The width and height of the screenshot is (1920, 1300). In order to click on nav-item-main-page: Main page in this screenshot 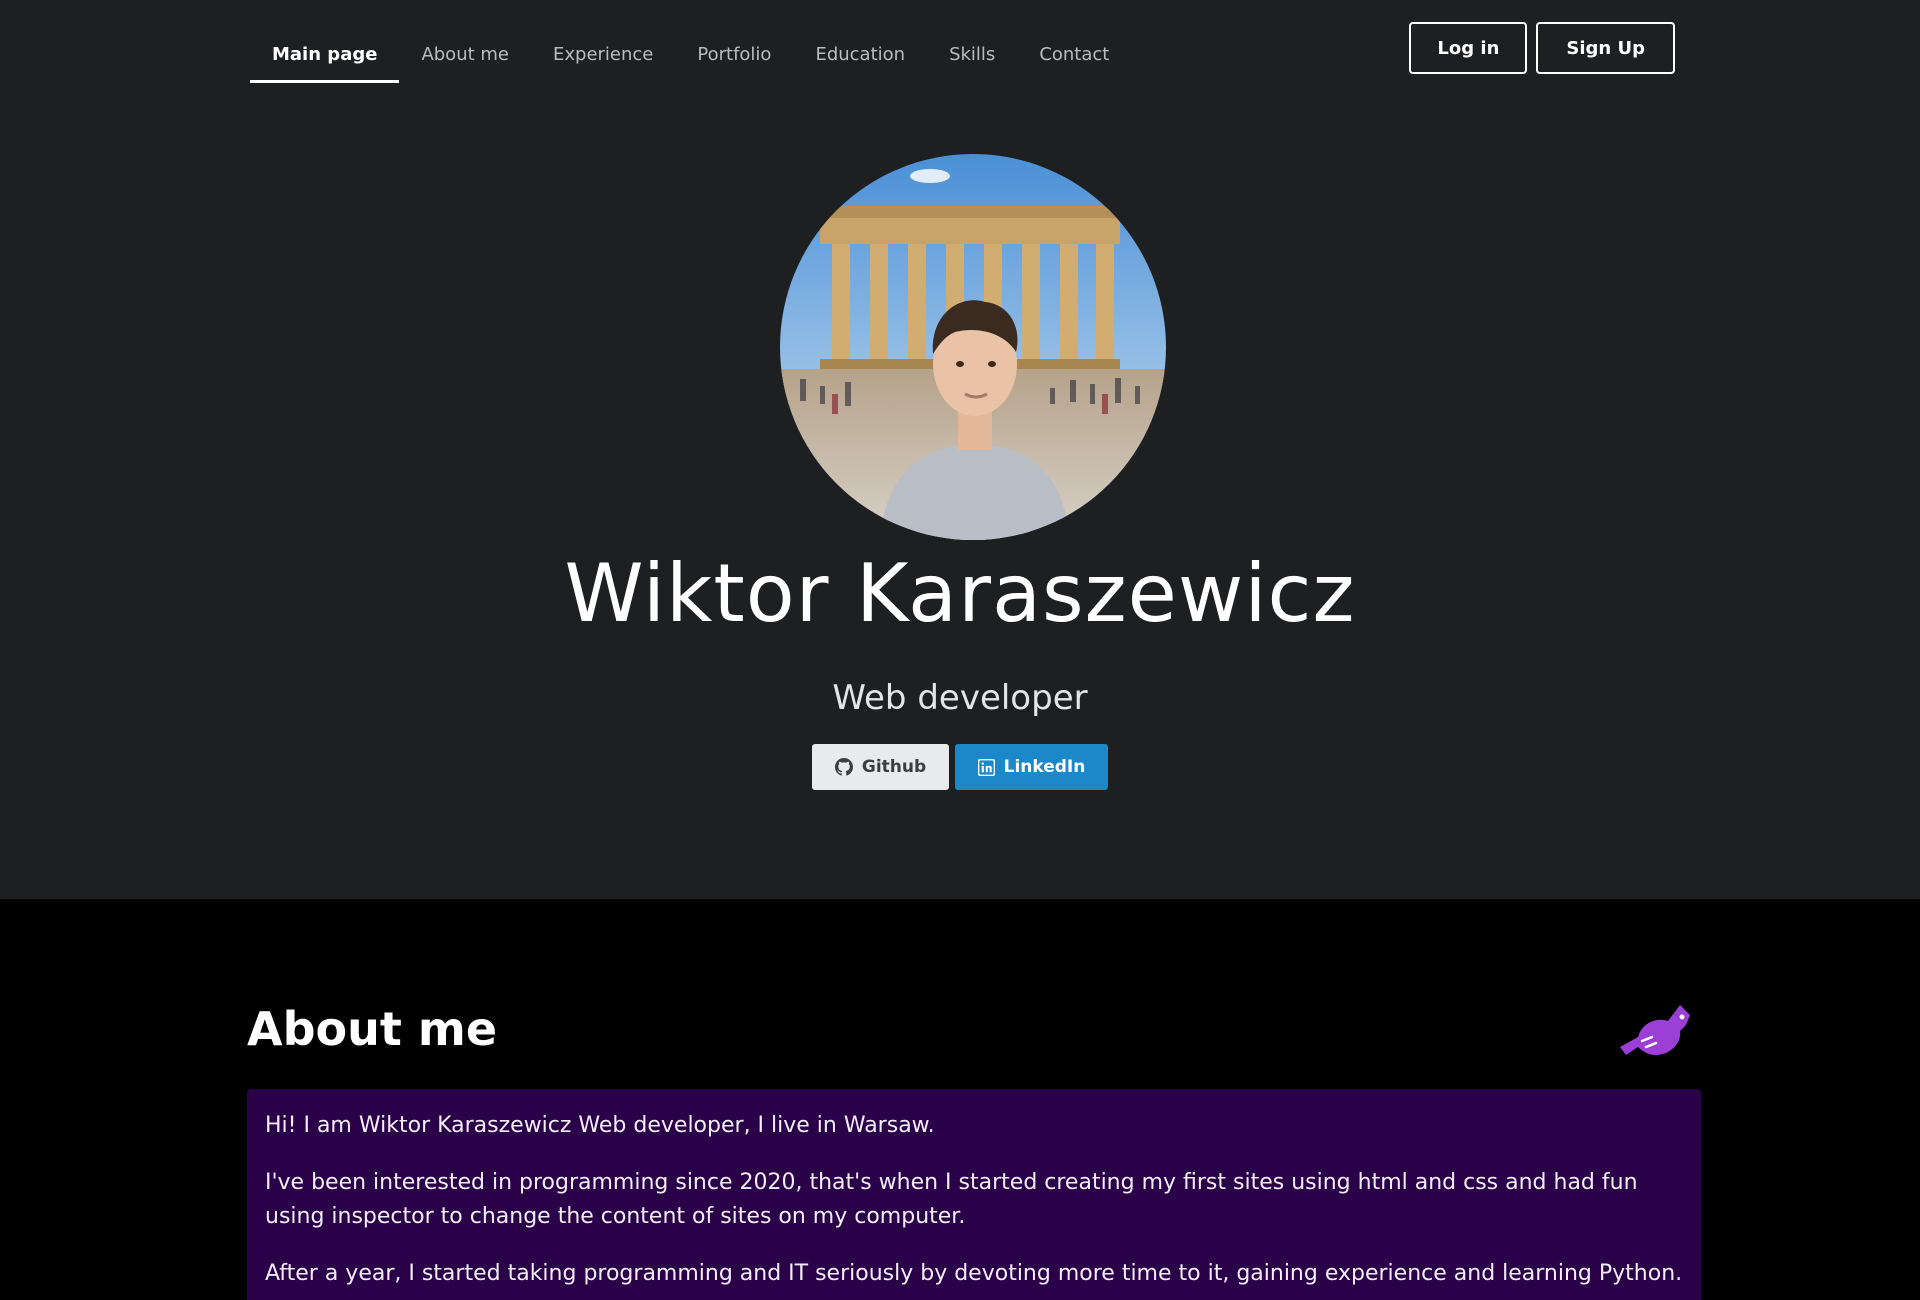, I will do `click(325, 56)`.